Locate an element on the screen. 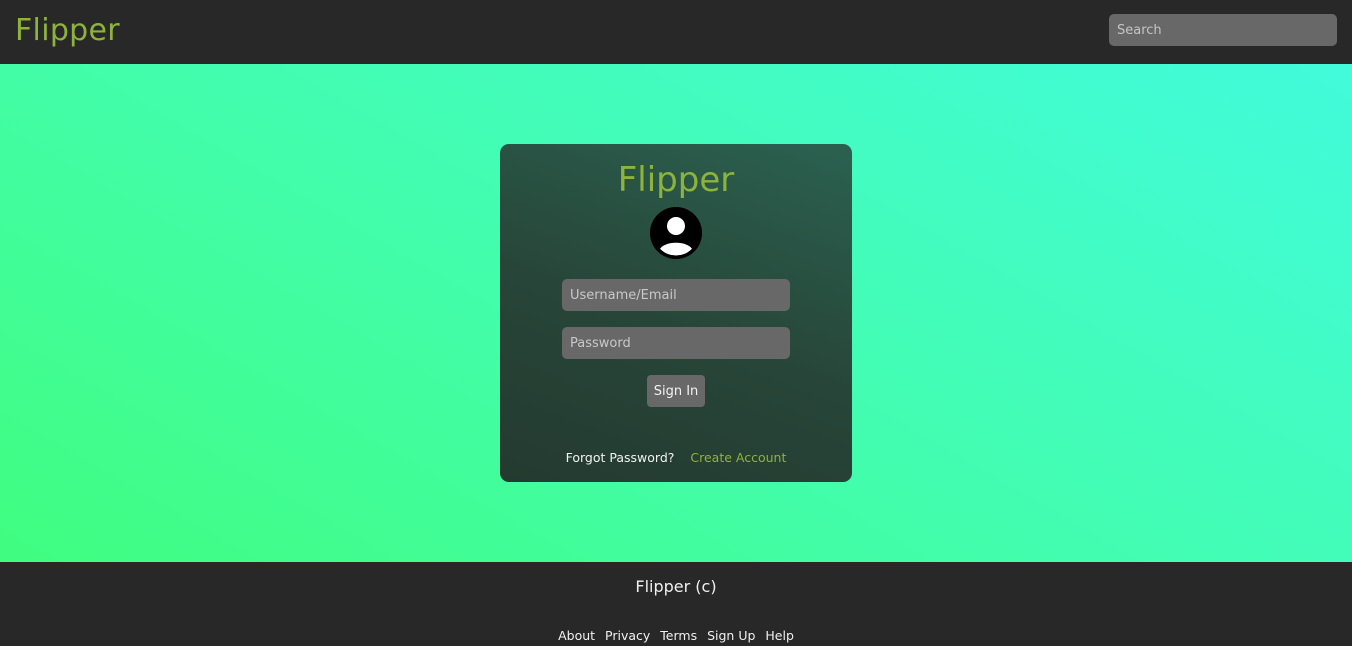 The height and width of the screenshot is (646, 1352). username-field is located at coordinates (676, 295).